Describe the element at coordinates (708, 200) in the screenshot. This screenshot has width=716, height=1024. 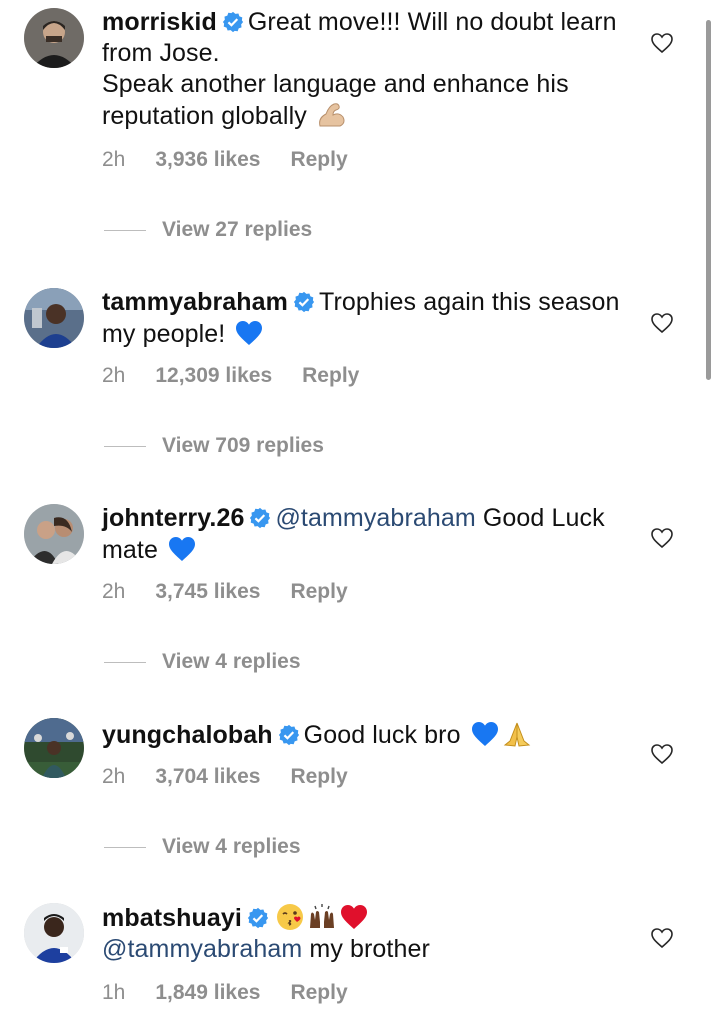
I see `scrollbar` at that location.